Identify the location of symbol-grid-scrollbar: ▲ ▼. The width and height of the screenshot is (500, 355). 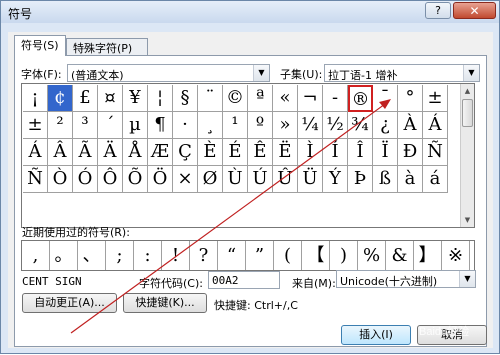
(467, 155).